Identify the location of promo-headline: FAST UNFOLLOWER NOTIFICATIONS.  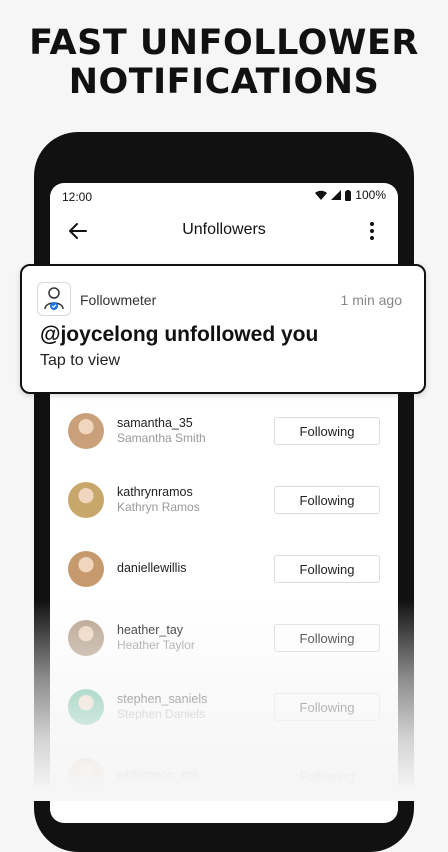
(224, 63).